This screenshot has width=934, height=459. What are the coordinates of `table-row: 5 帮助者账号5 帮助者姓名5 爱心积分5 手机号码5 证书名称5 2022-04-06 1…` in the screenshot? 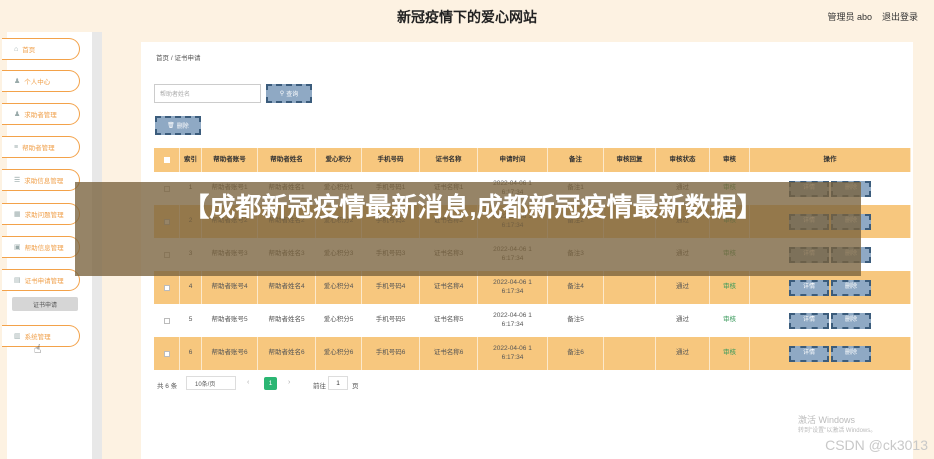 It's located at (532, 320).